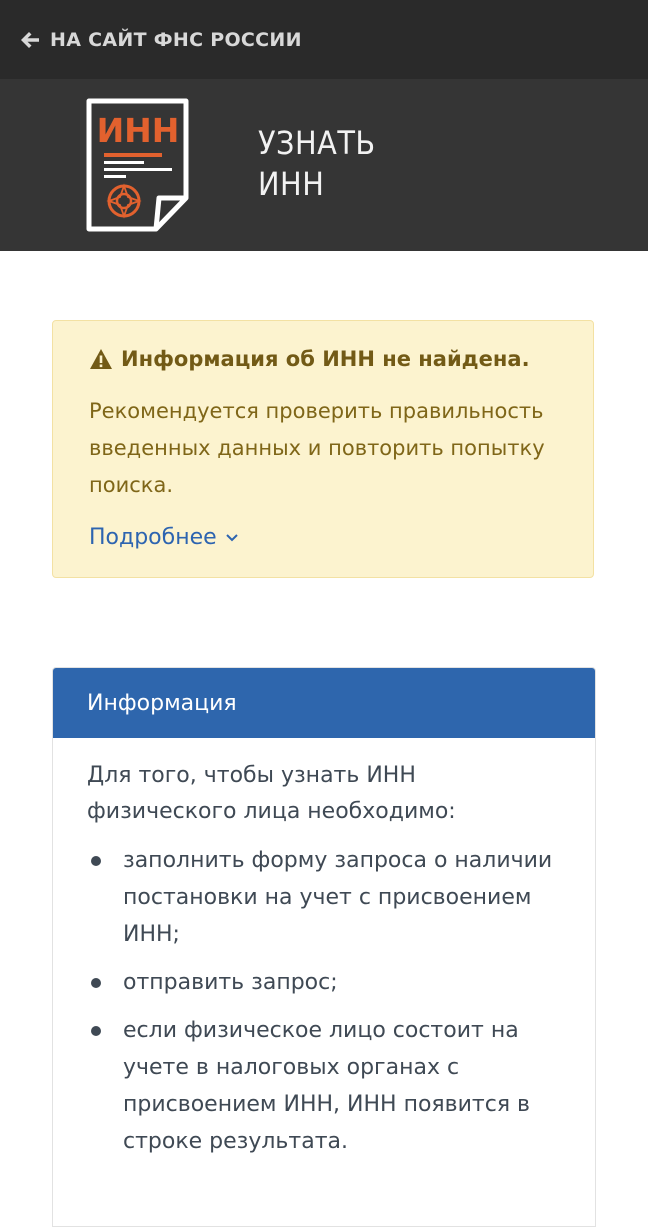 This screenshot has height=1227, width=648. What do you see at coordinates (231, 538) in the screenshot?
I see `chevron-down-icon` at bounding box center [231, 538].